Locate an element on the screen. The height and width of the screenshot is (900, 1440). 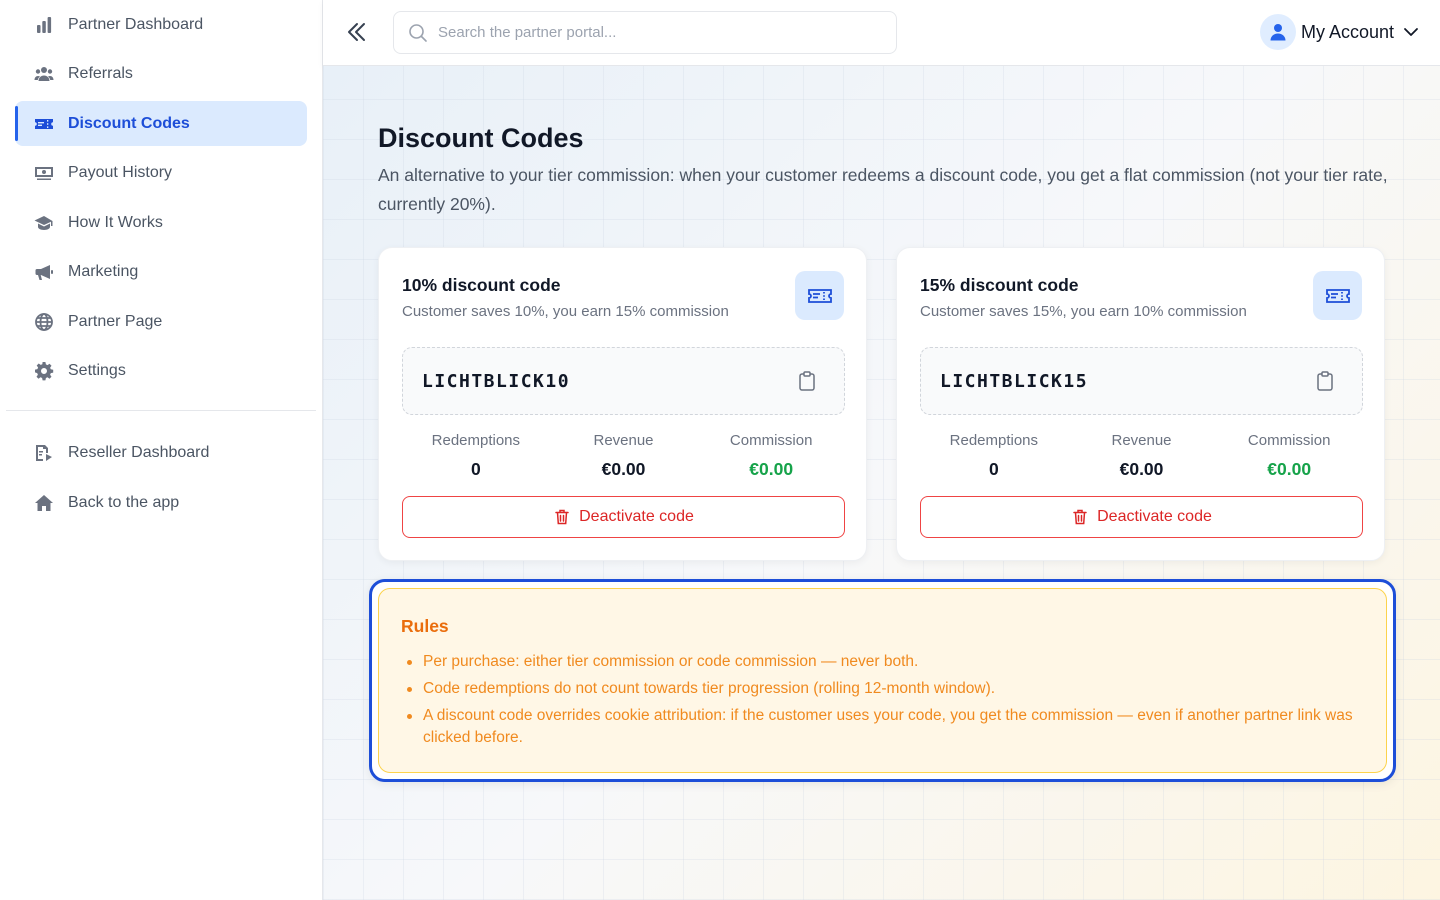
card-title: 10% discount code is located at coordinates (481, 285).